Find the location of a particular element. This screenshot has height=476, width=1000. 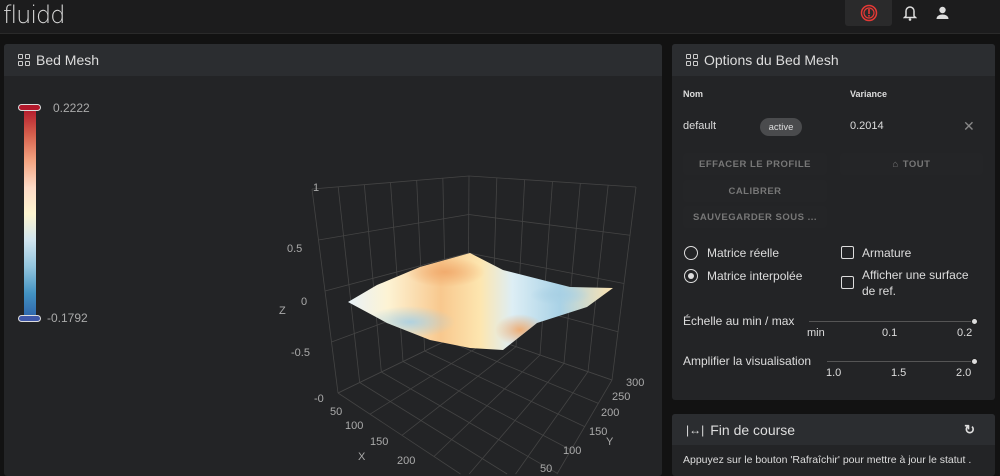

notifications-button is located at coordinates (910, 13).